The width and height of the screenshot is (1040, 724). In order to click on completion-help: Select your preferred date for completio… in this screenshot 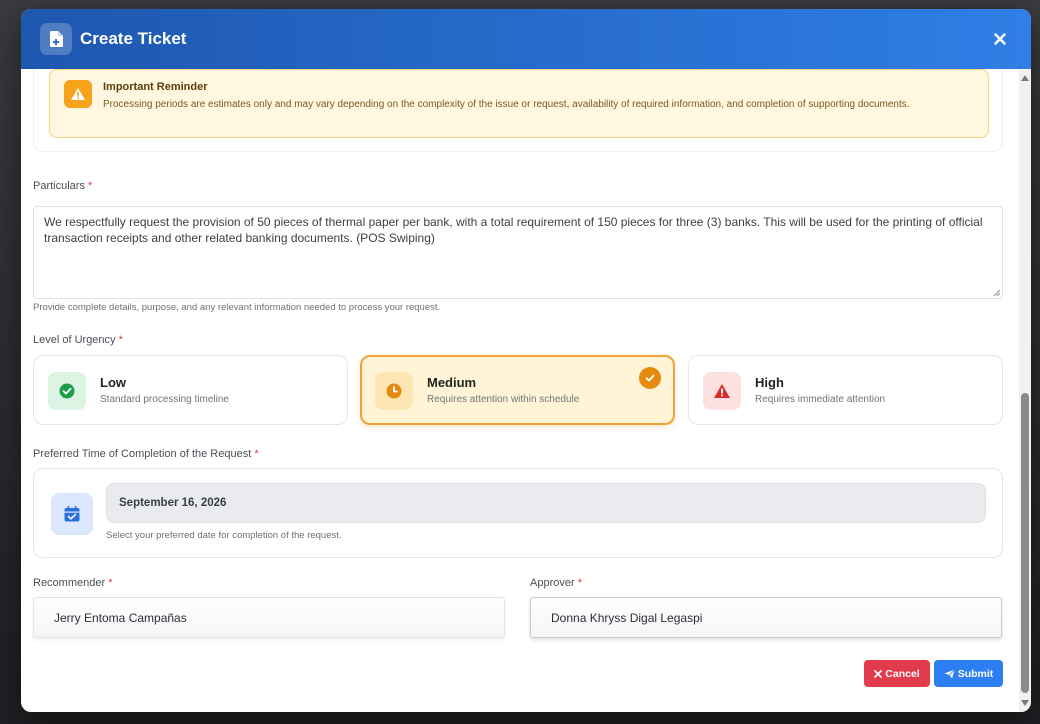, I will do `click(224, 535)`.